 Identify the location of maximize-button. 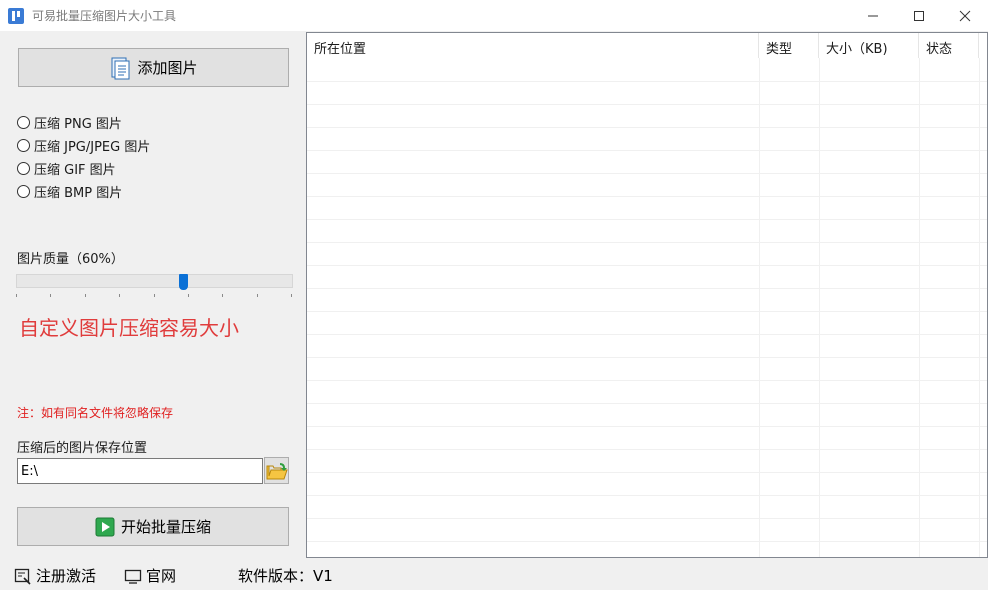
(919, 15).